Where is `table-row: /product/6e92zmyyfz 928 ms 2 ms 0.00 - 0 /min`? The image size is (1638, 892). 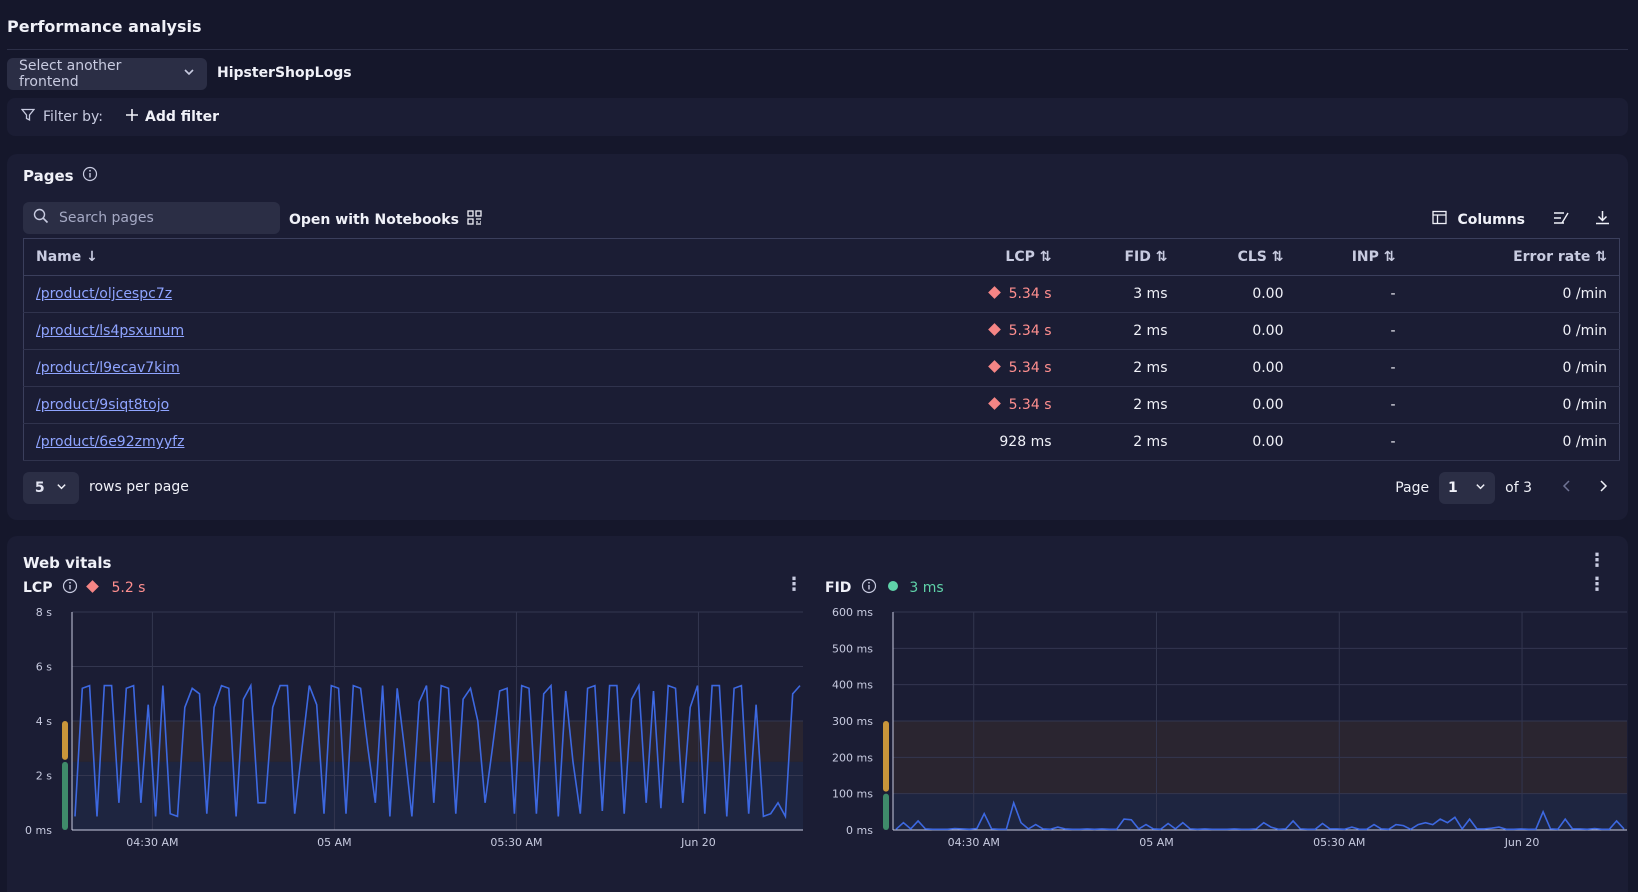
table-row: /product/6e92zmyyfz 928 ms 2 ms 0.00 - 0 /min is located at coordinates (821, 442).